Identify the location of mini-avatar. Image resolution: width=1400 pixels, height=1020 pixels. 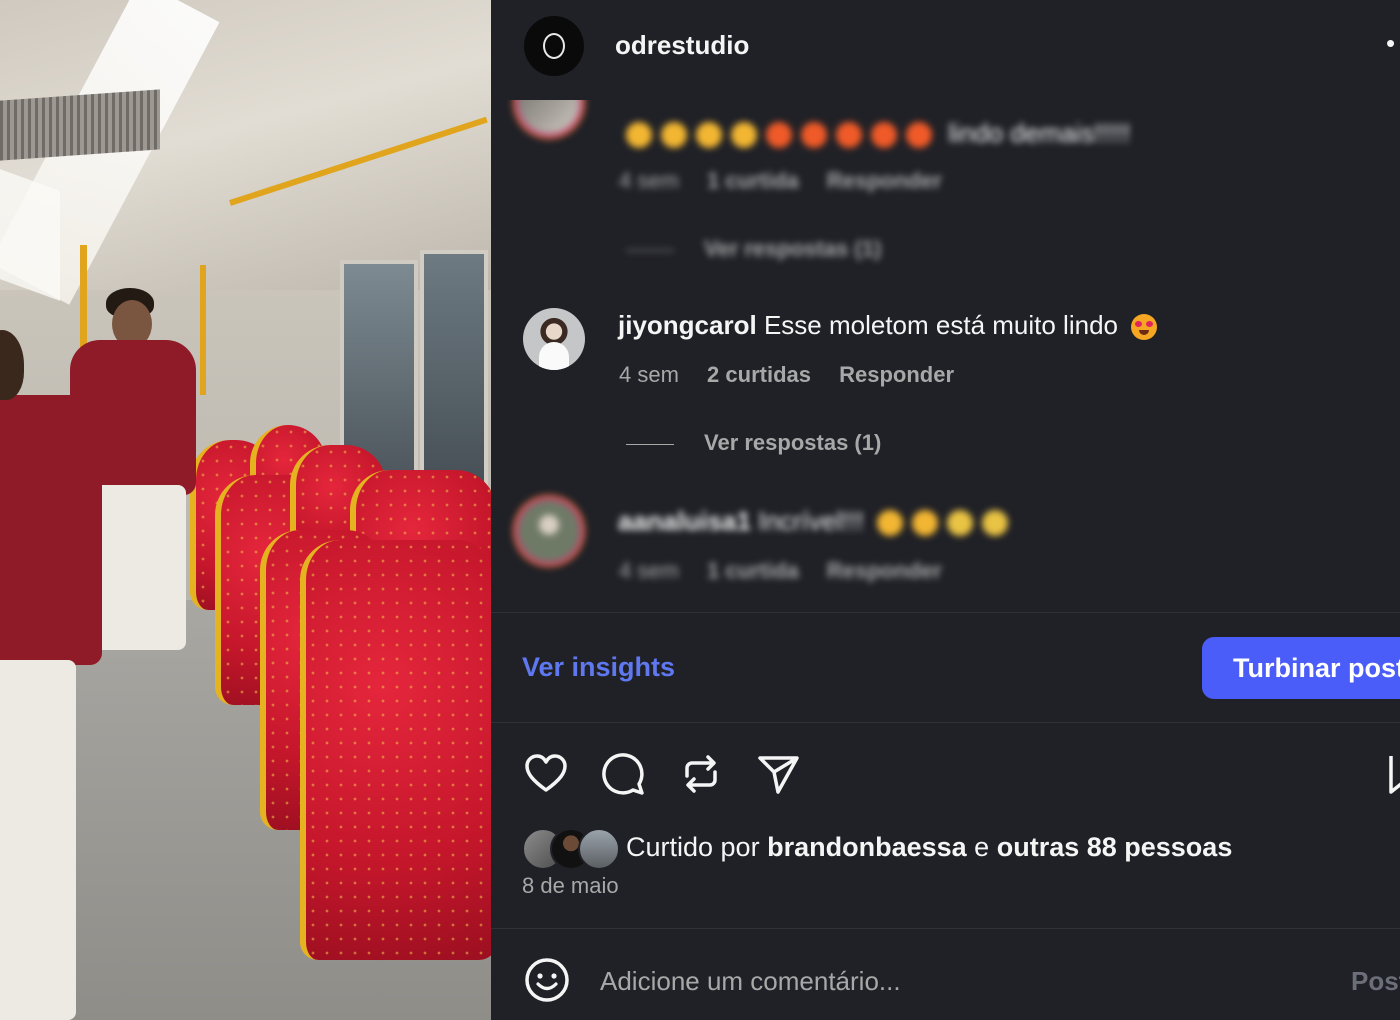
(599, 849).